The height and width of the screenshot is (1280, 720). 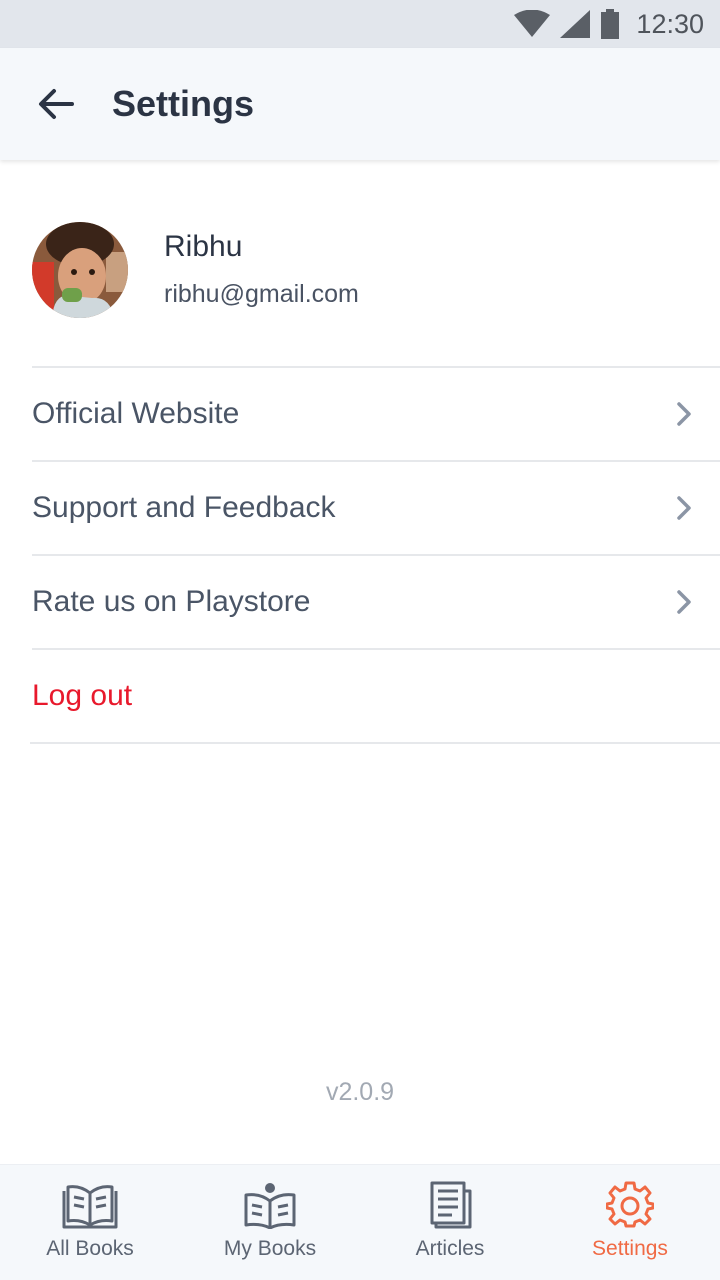 I want to click on nav-item-settings: Settings, so click(x=630, y=1222).